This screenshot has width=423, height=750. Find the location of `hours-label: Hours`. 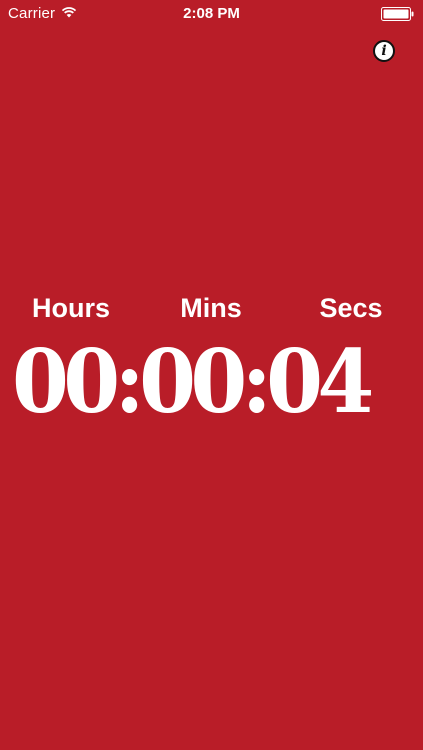

hours-label: Hours is located at coordinates (70, 308).